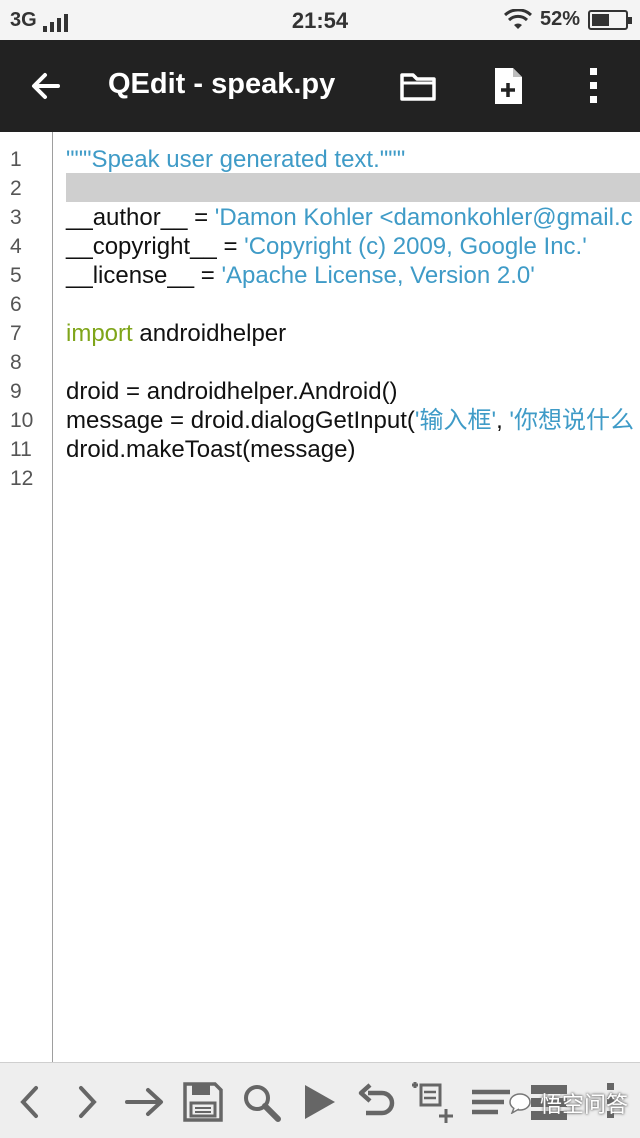 Image resolution: width=640 pixels, height=1138 pixels. I want to click on code-line-7: import androidhelper, so click(176, 333).